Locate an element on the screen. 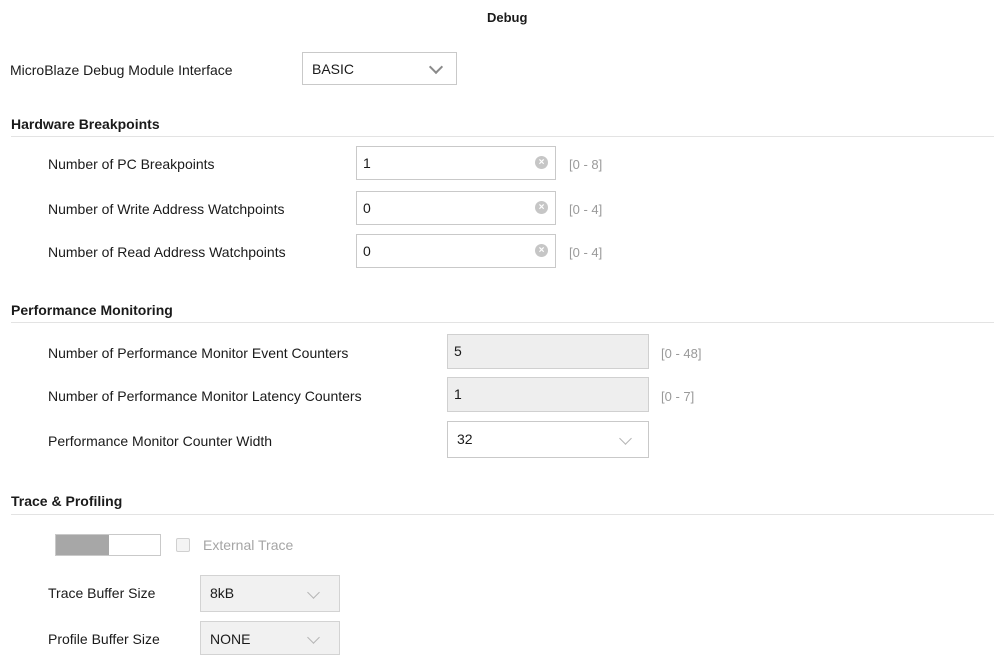 This screenshot has height=656, width=994. pc-breakpoints-range: [0 - 8] is located at coordinates (586, 164).